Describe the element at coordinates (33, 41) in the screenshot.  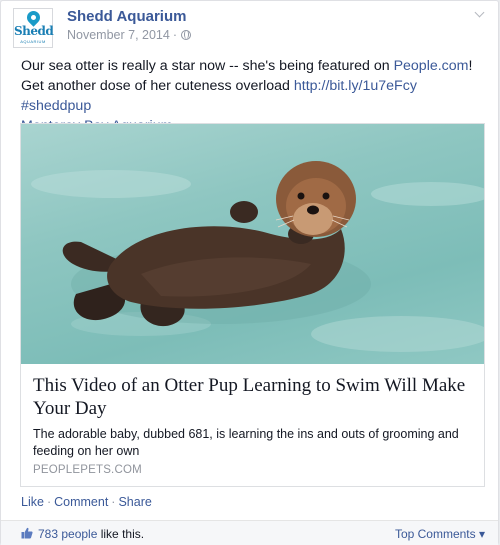
I see `avatar-logo-subtext: AQUARIUM` at that location.